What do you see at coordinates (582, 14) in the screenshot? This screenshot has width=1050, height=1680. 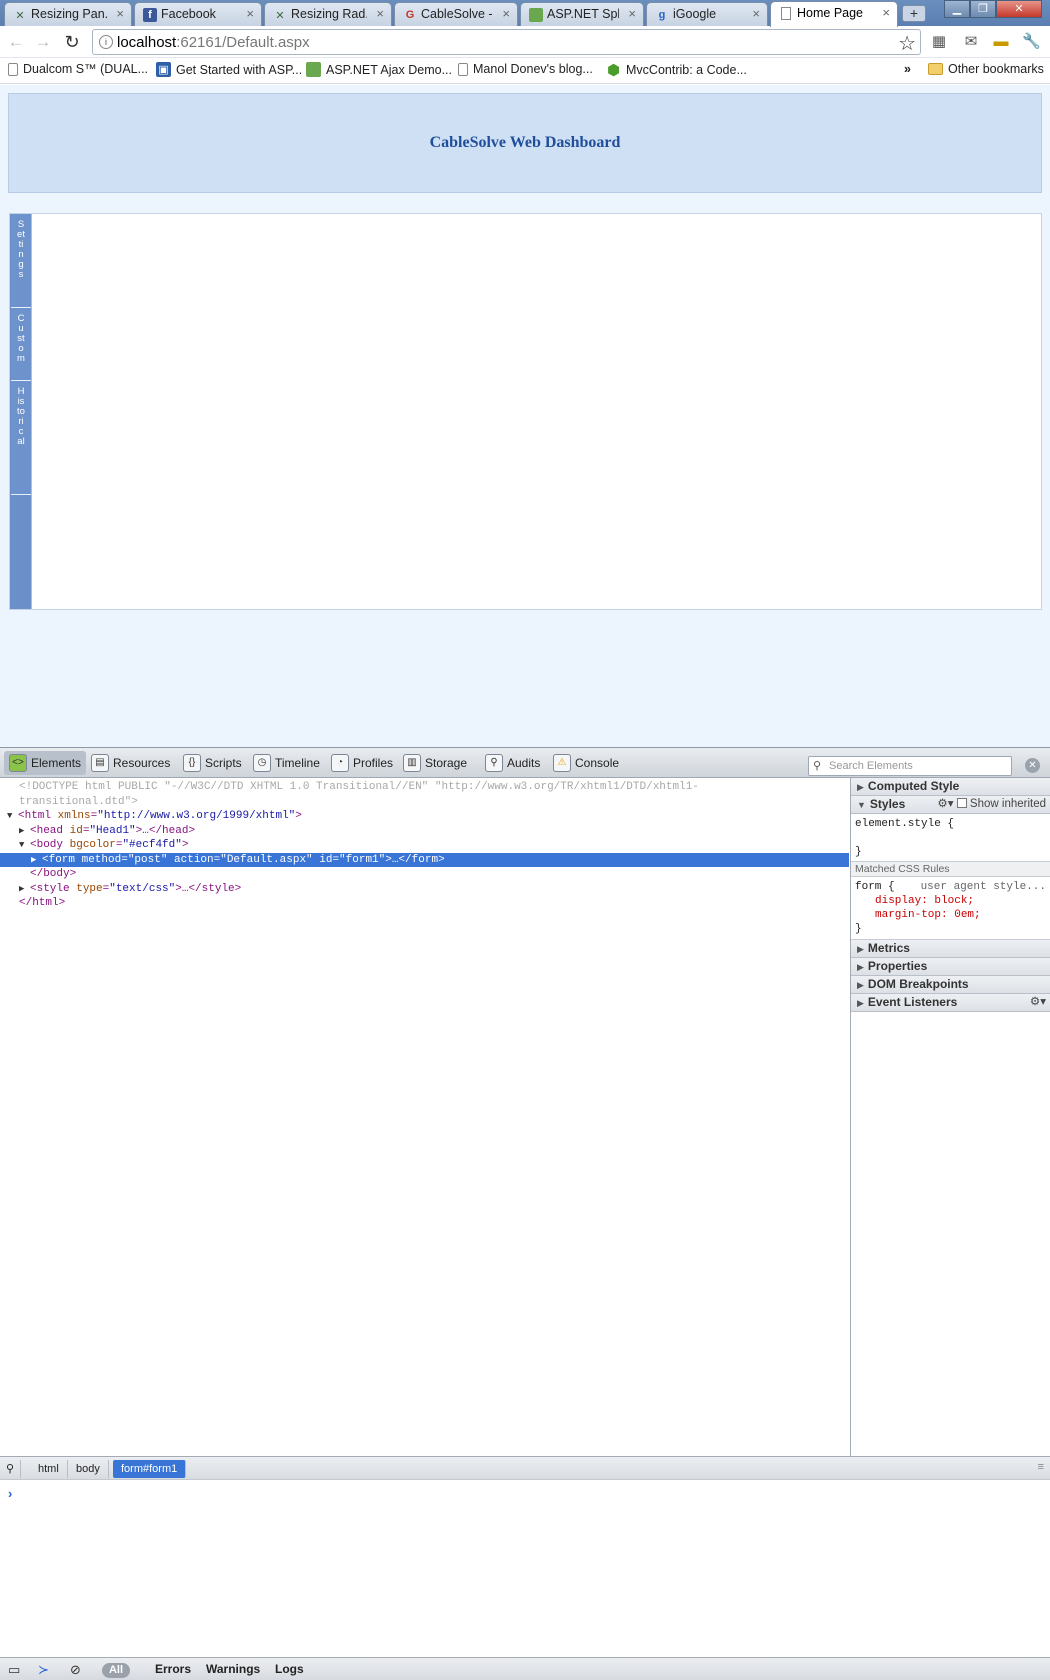 I see `tab-aspnet-splitter: ASP.NET Spl... ×` at bounding box center [582, 14].